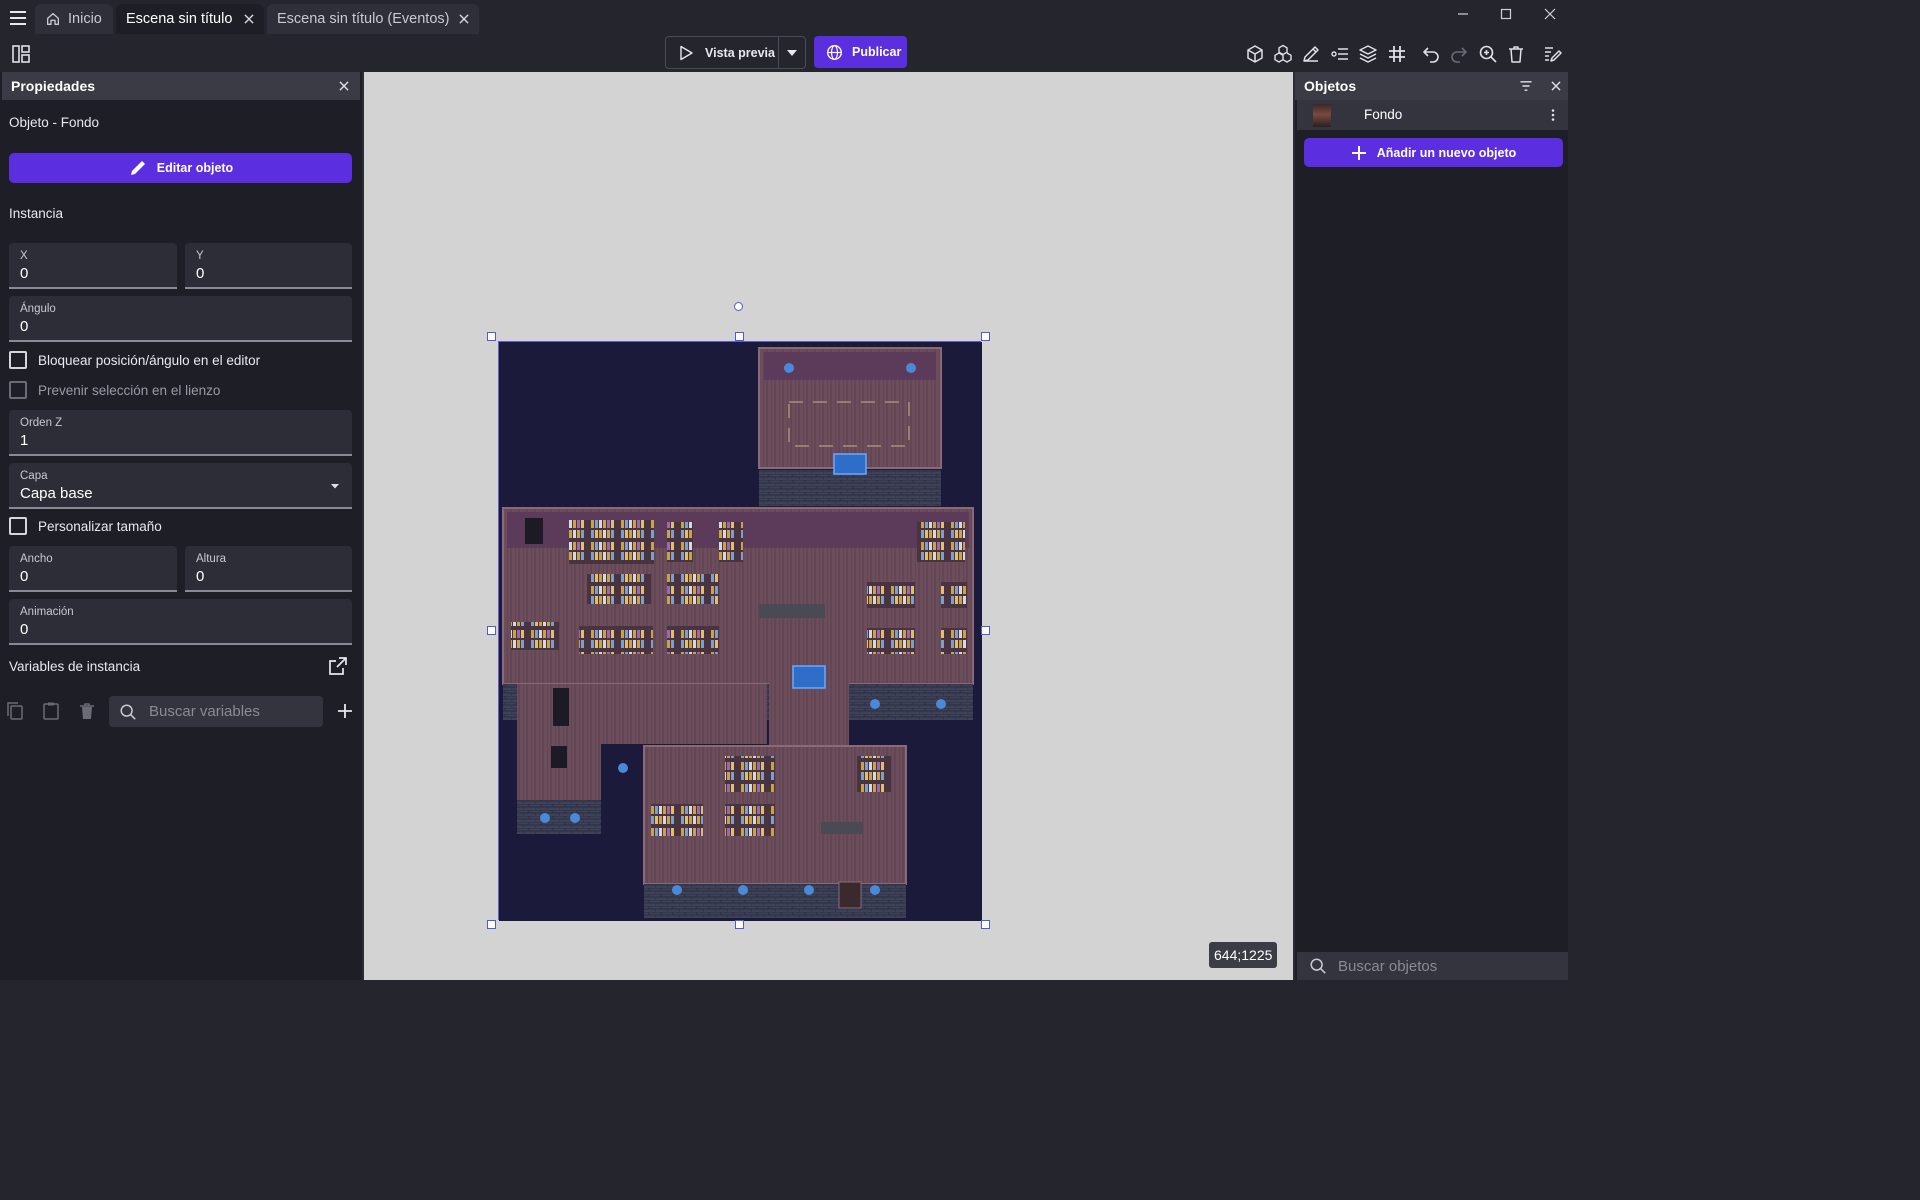 This screenshot has height=1200, width=1920. What do you see at coordinates (1255, 54) in the screenshot?
I see `cube-icon` at bounding box center [1255, 54].